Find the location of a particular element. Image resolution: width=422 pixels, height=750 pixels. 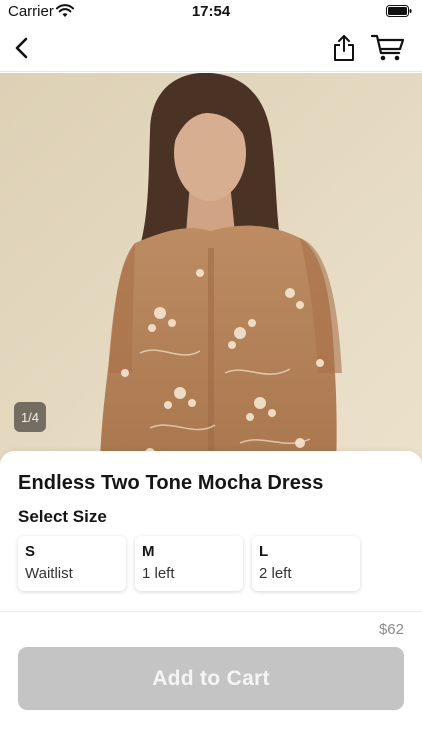

select-size-label: Select Size is located at coordinates (62, 516).